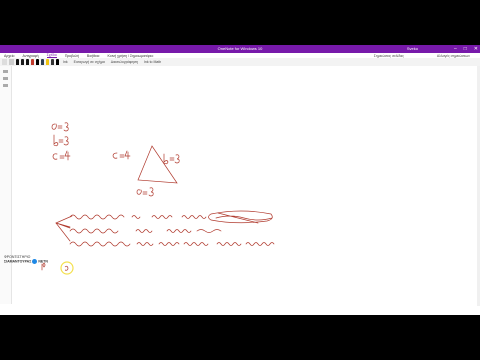 This screenshot has height=360, width=480. What do you see at coordinates (11, 62) in the screenshot?
I see `eraser-icon` at bounding box center [11, 62].